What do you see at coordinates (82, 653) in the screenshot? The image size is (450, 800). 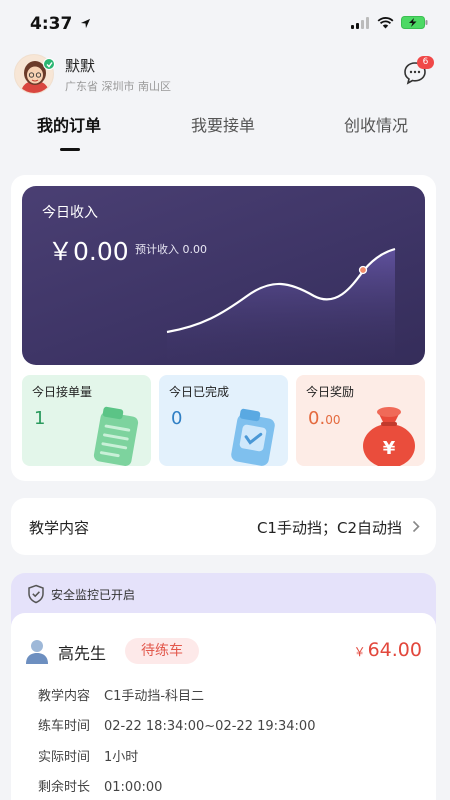 I see `customer-name: 高先生` at bounding box center [82, 653].